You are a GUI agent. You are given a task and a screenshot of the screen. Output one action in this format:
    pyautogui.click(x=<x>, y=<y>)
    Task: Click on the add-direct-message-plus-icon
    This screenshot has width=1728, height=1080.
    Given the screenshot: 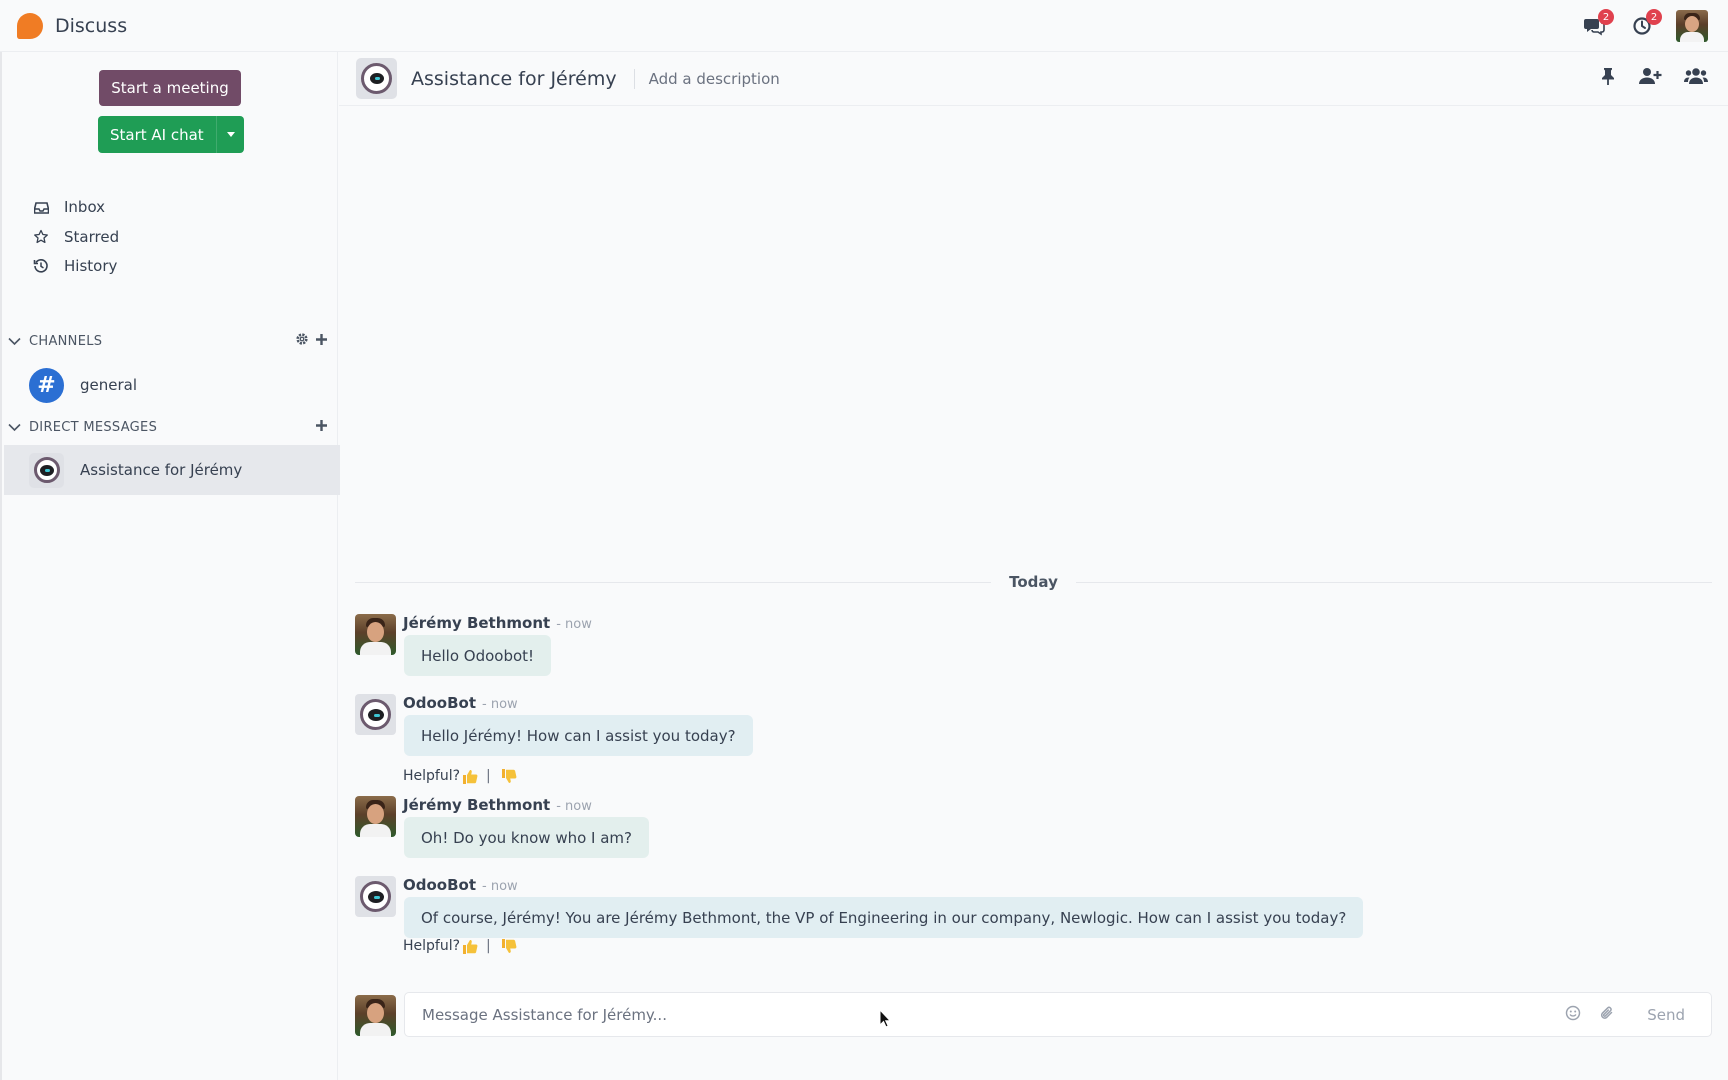 What is the action you would take?
    pyautogui.click(x=321, y=427)
    